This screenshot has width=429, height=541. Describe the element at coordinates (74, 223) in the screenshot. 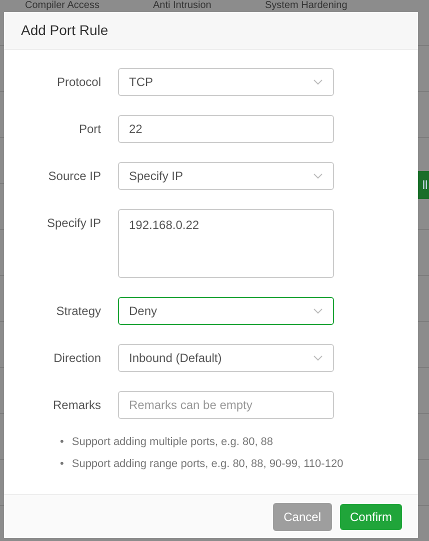

I see `field-label: Specify IP` at that location.